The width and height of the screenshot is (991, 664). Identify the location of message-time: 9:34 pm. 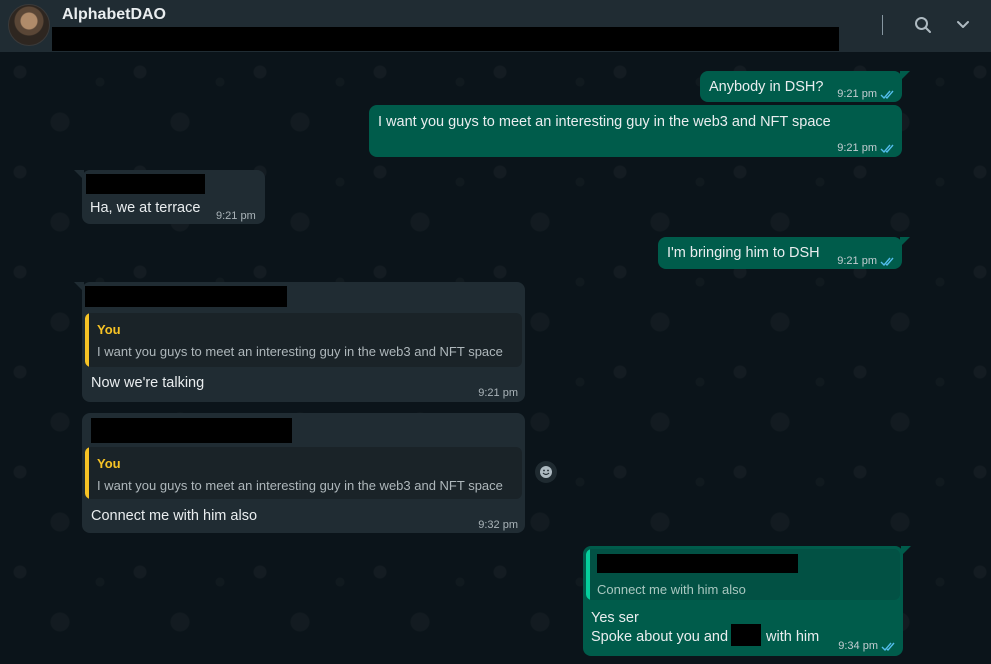
(858, 646).